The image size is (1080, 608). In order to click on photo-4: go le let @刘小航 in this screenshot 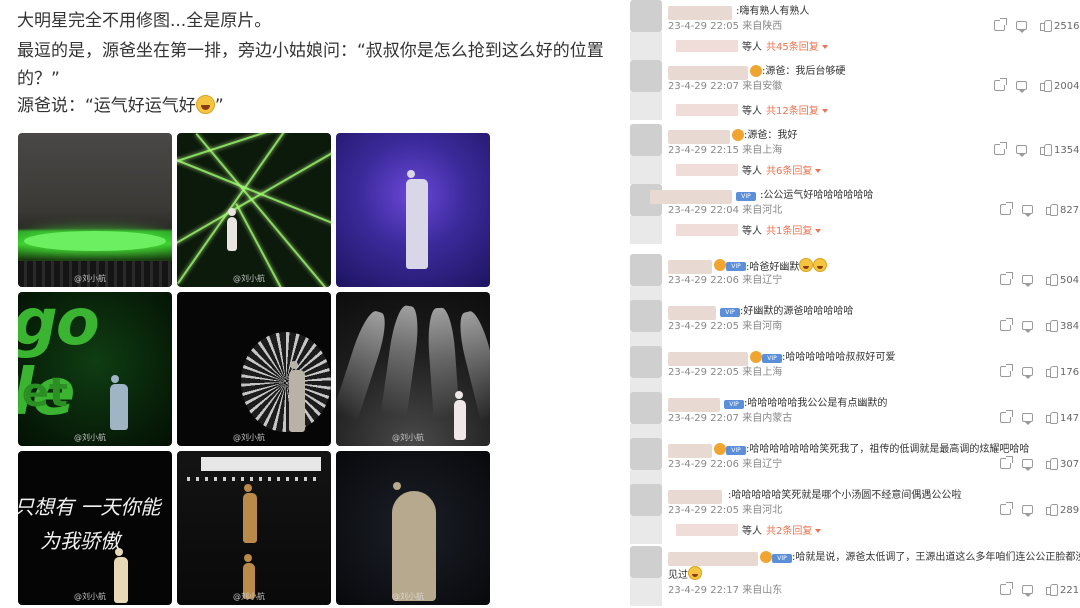, I will do `click(95, 369)`.